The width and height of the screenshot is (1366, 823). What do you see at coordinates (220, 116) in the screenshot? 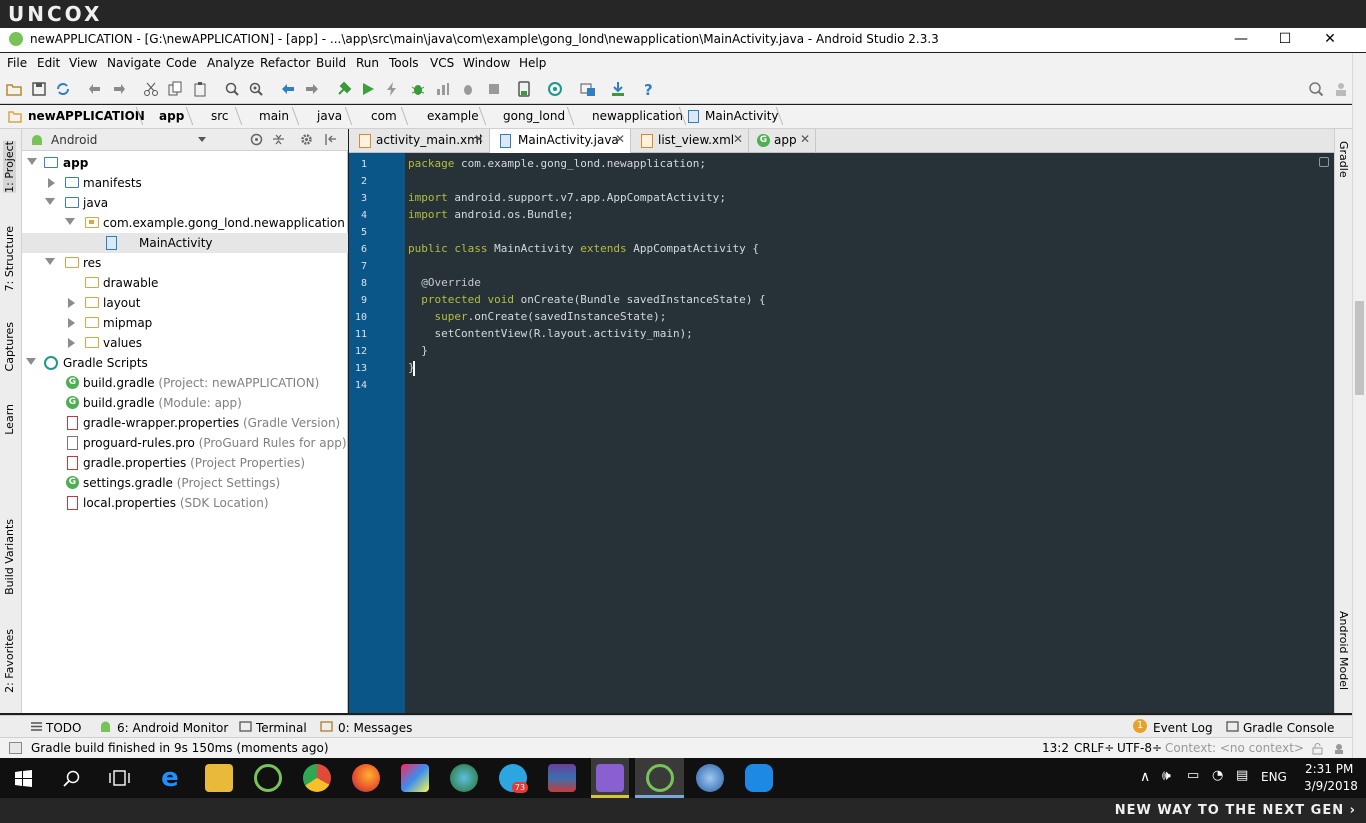
I see `breadcrumb-src: src` at bounding box center [220, 116].